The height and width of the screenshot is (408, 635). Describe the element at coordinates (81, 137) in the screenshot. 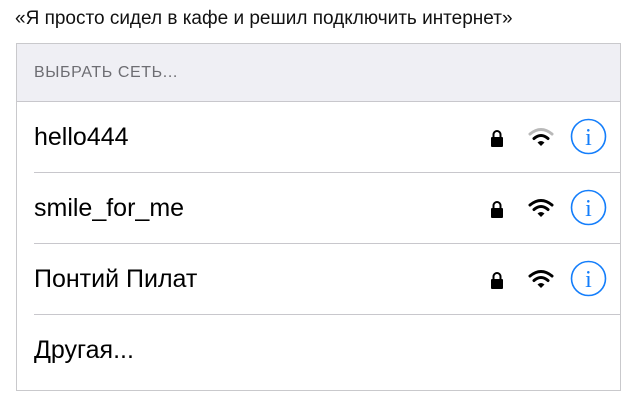

I see `network-name: hello444` at that location.